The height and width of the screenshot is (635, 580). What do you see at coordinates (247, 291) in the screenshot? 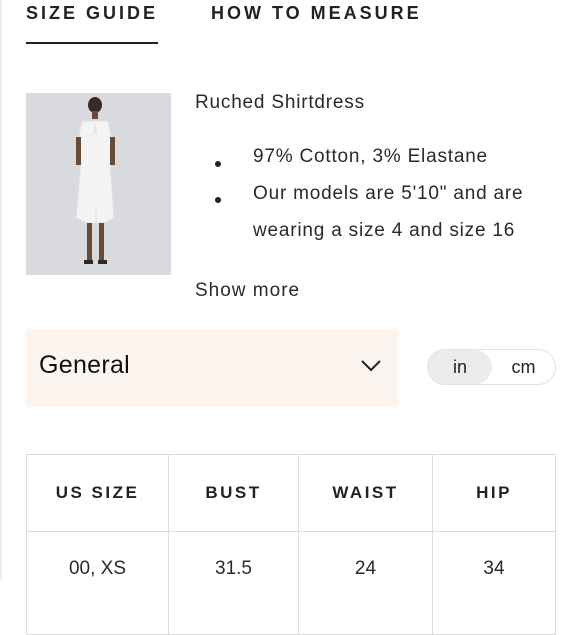
I see `show-more-link: Show more` at bounding box center [247, 291].